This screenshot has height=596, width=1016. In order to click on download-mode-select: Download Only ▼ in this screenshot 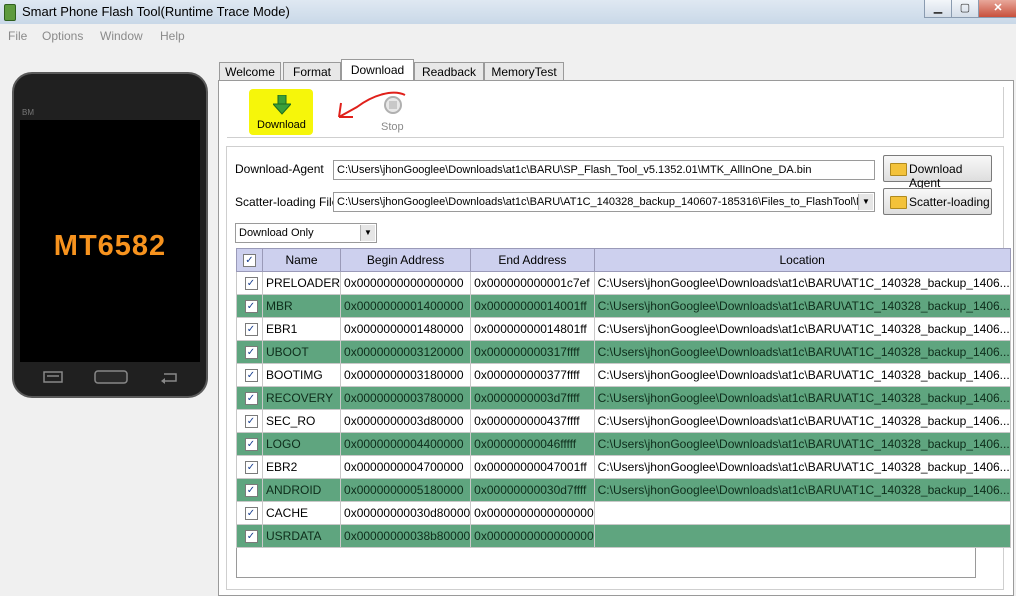, I will do `click(306, 233)`.